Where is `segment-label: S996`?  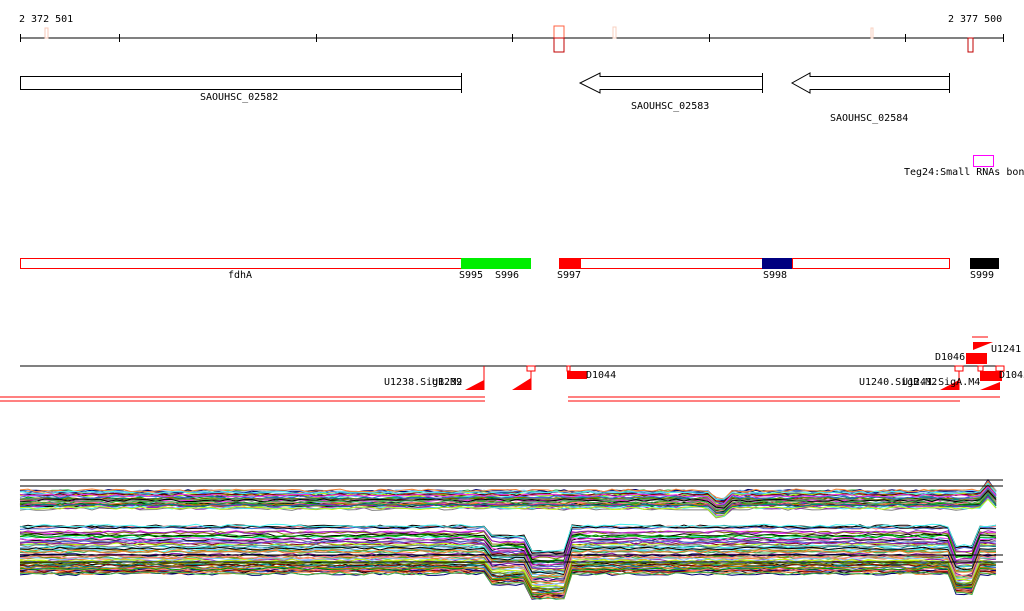
segment-label: S996 is located at coordinates (507, 275).